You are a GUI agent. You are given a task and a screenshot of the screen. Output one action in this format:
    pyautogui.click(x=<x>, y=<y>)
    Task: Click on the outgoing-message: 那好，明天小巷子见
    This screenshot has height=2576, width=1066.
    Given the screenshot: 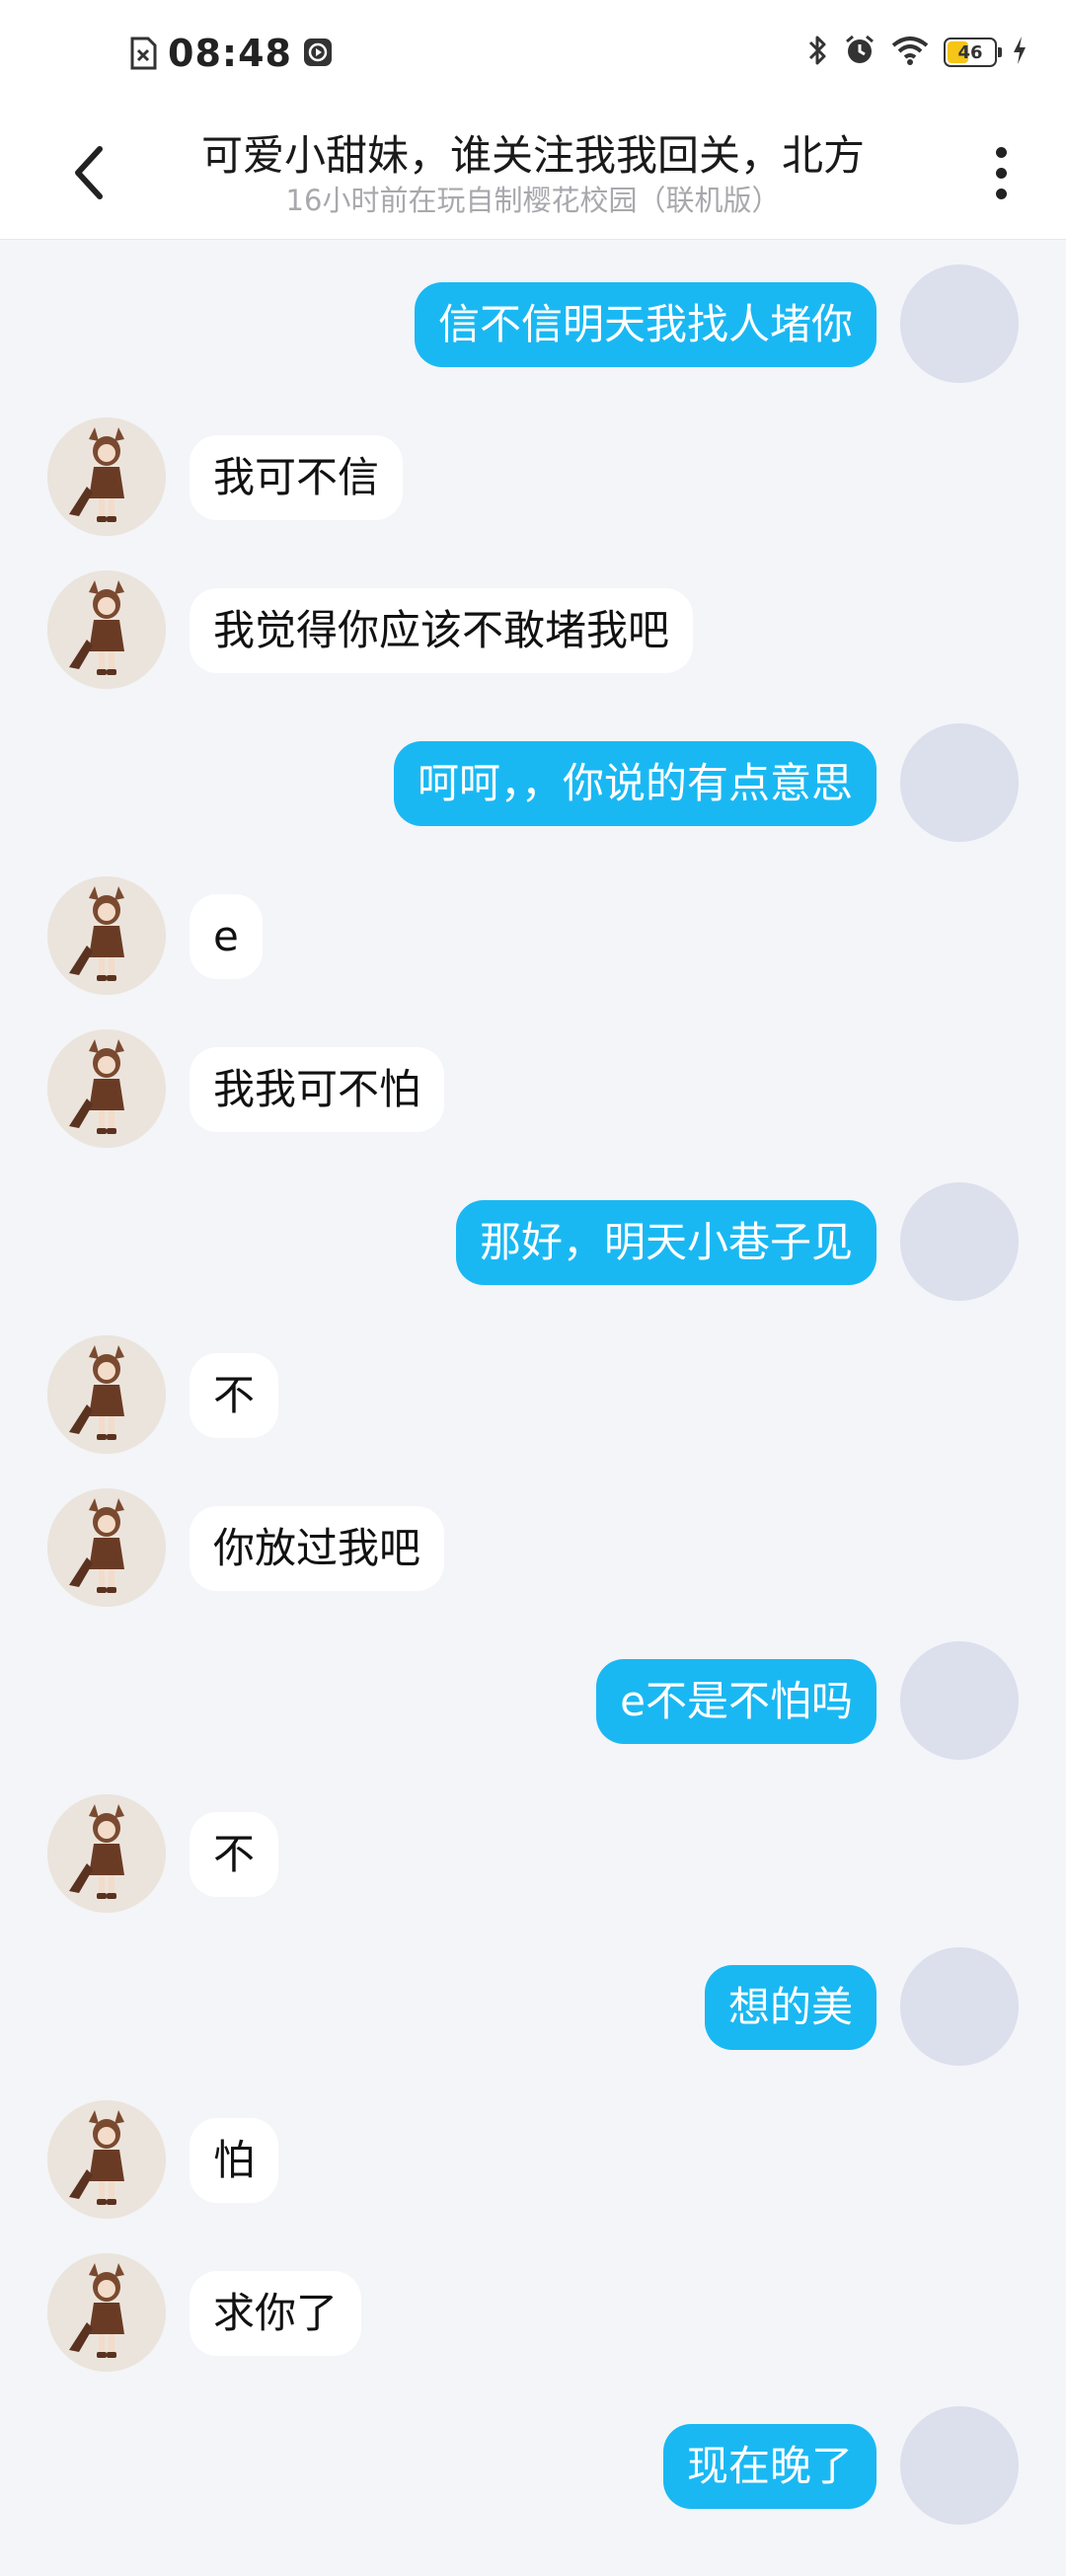 What is the action you would take?
    pyautogui.click(x=533, y=1243)
    